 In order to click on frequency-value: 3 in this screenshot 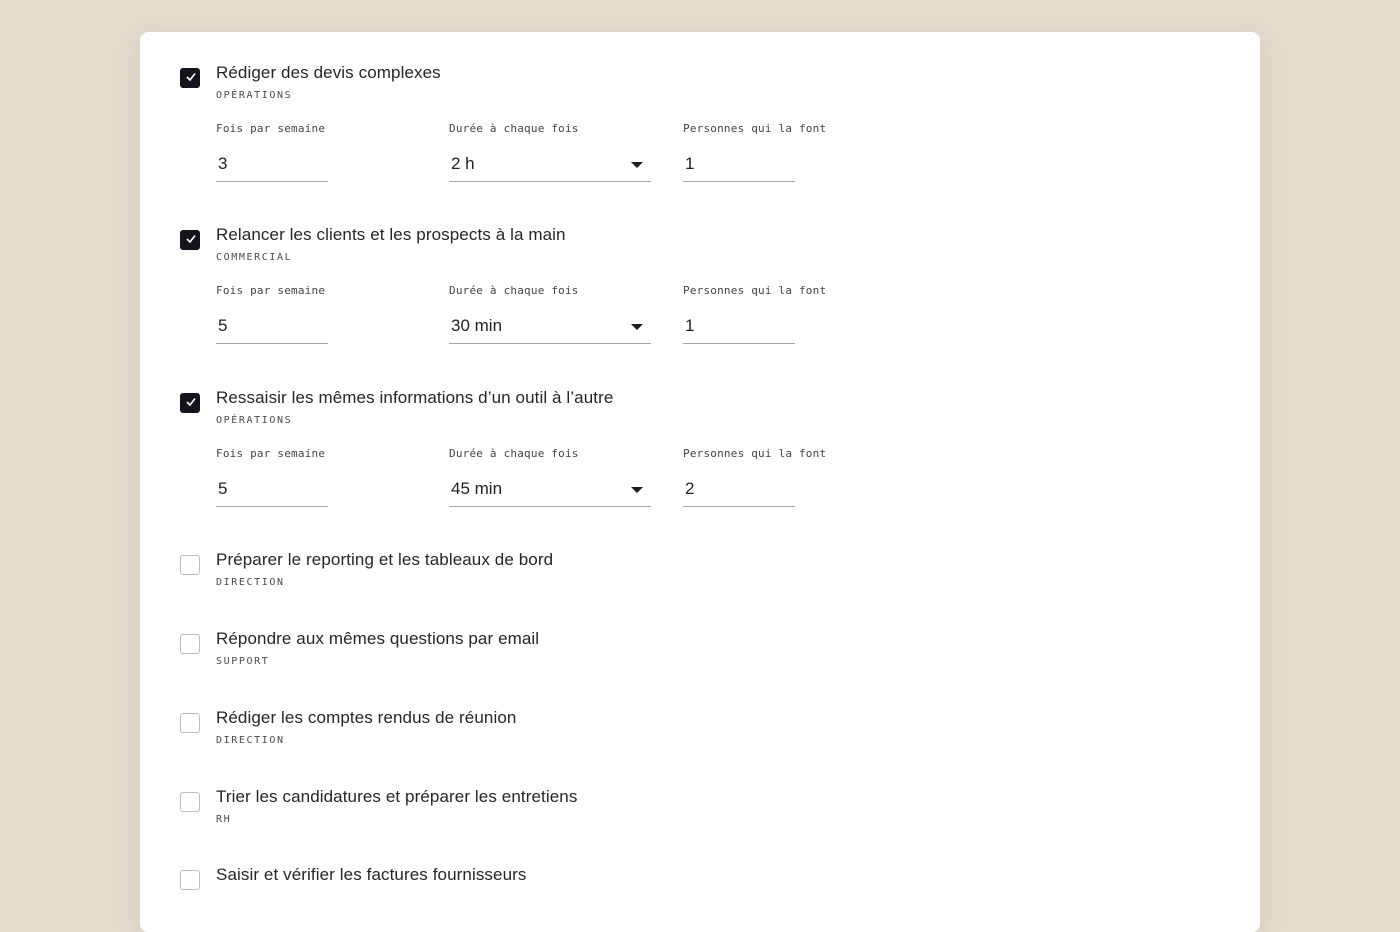, I will do `click(223, 163)`.